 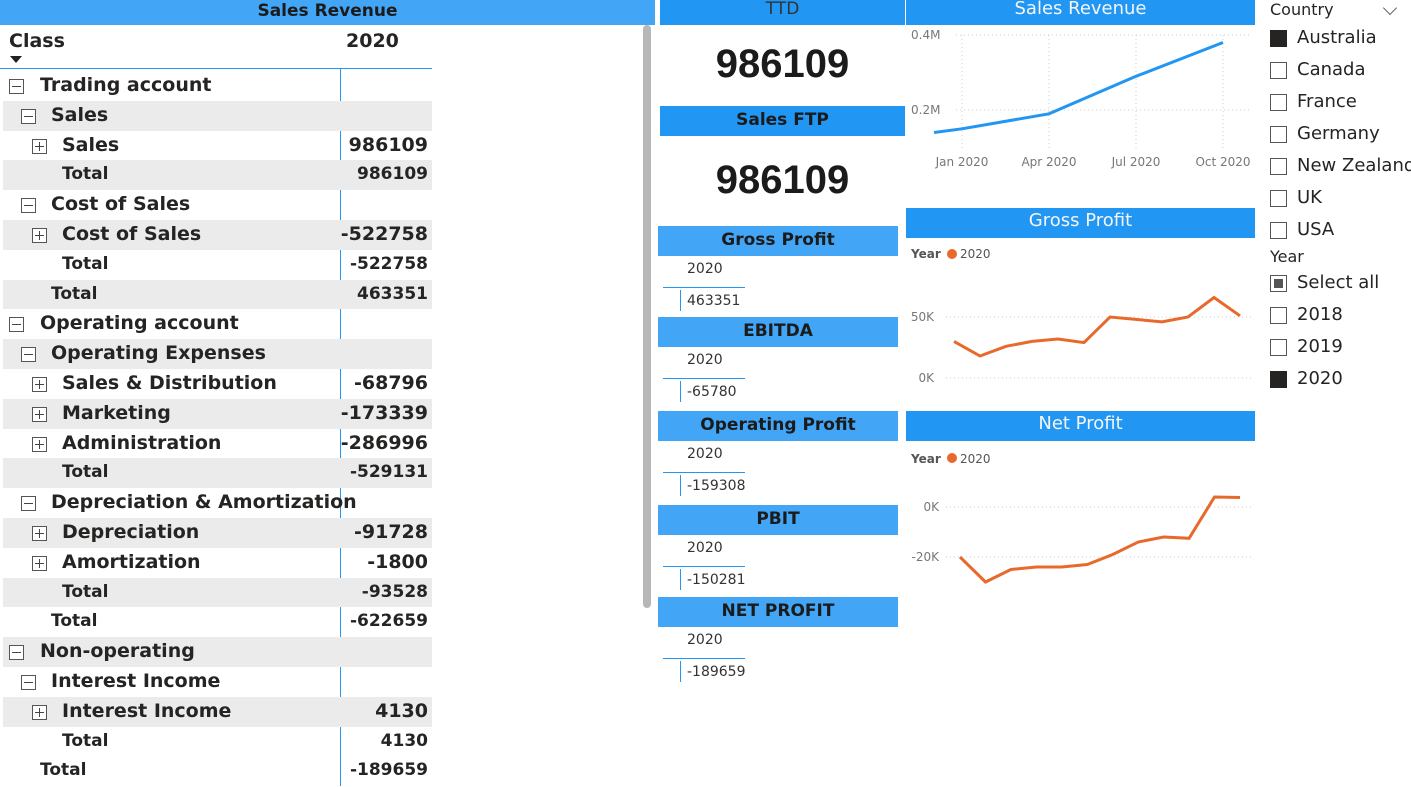 I want to click on matrix-row: Operating Expenses, so click(x=217, y=354).